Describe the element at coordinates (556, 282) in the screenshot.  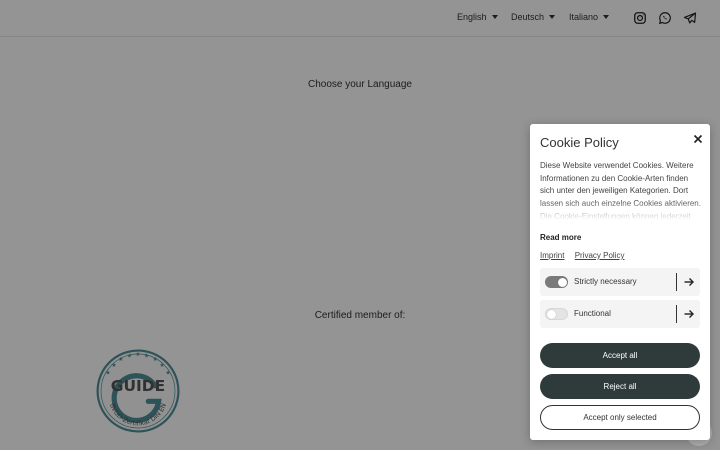
I see `strictly-necessary-toggle` at that location.